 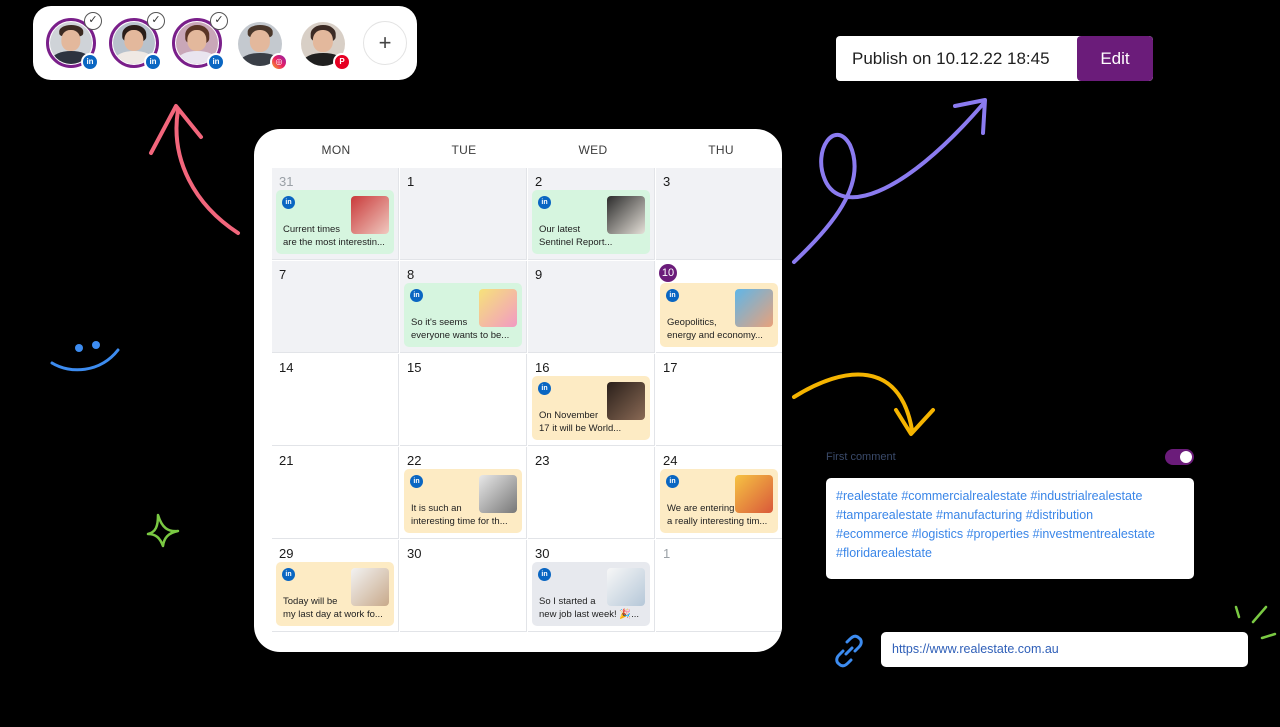 I want to click on add-account-button: +, so click(x=385, y=43).